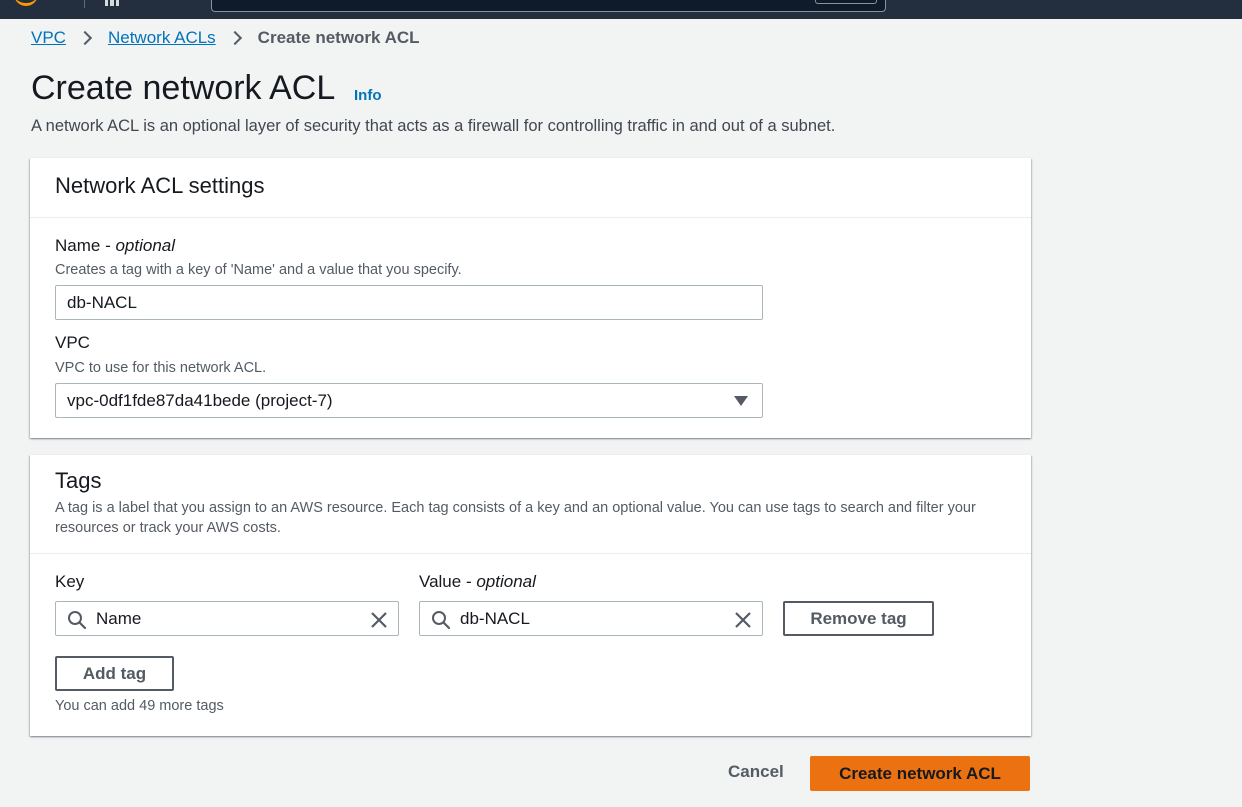  I want to click on breadcrumb: VPC Network ACLs Create network ACL, so click(225, 38).